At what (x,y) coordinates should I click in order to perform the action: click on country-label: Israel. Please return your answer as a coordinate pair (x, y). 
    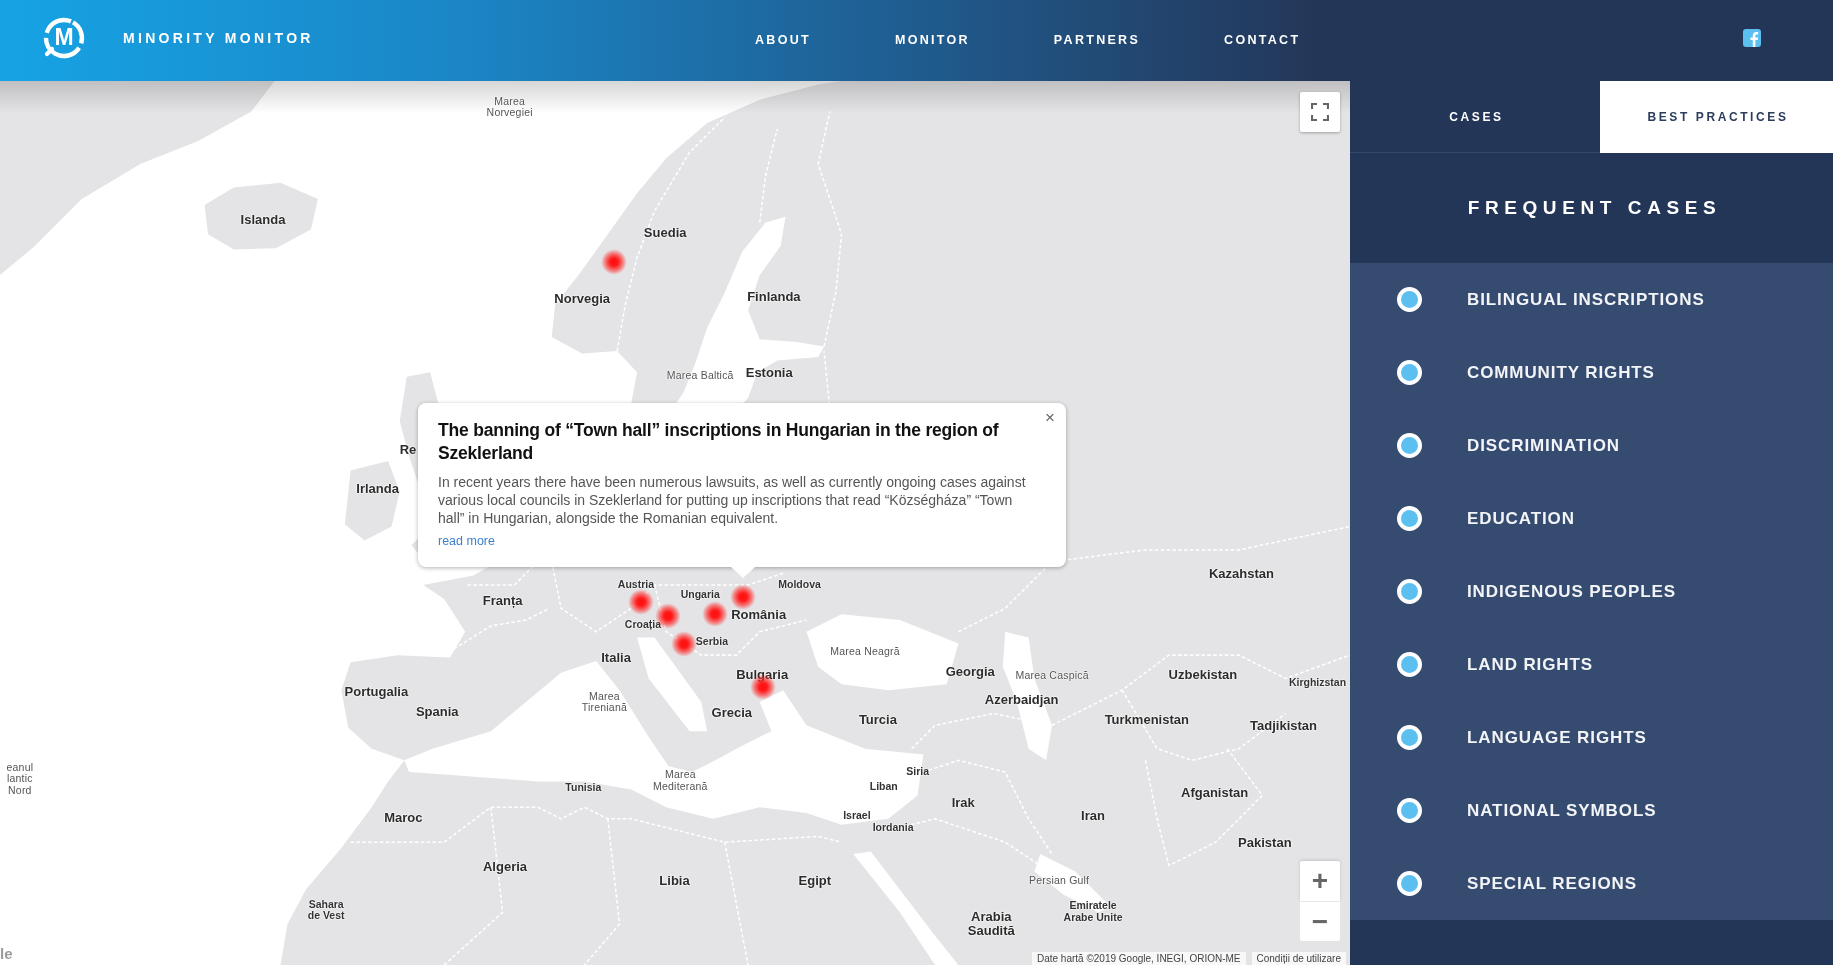
    Looking at the image, I should click on (857, 816).